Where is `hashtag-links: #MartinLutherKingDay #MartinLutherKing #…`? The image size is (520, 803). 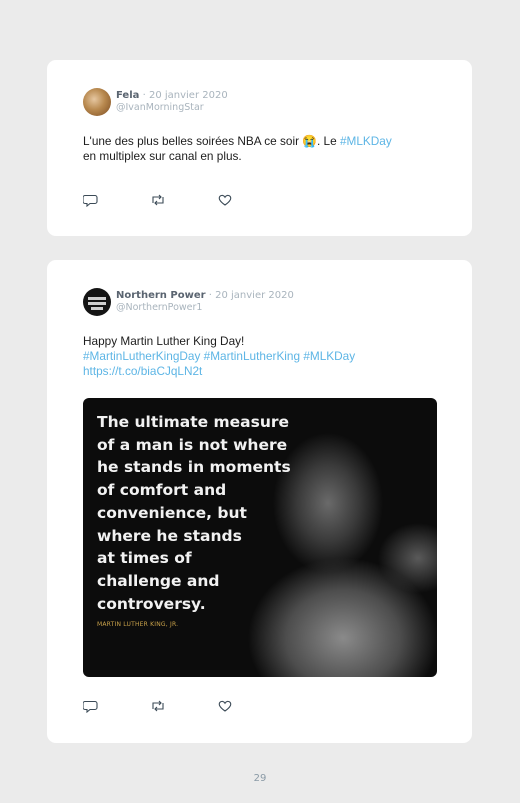
hashtag-links: #MartinLutherKingDay #MartinLutherKing #… is located at coordinates (219, 356).